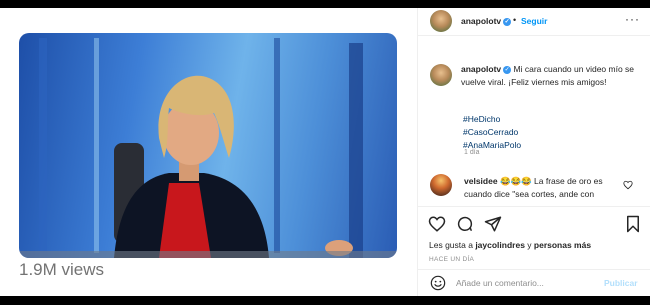 Image resolution: width=650 pixels, height=305 pixels. Describe the element at coordinates (438, 283) in the screenshot. I see `emoji-icon` at that location.